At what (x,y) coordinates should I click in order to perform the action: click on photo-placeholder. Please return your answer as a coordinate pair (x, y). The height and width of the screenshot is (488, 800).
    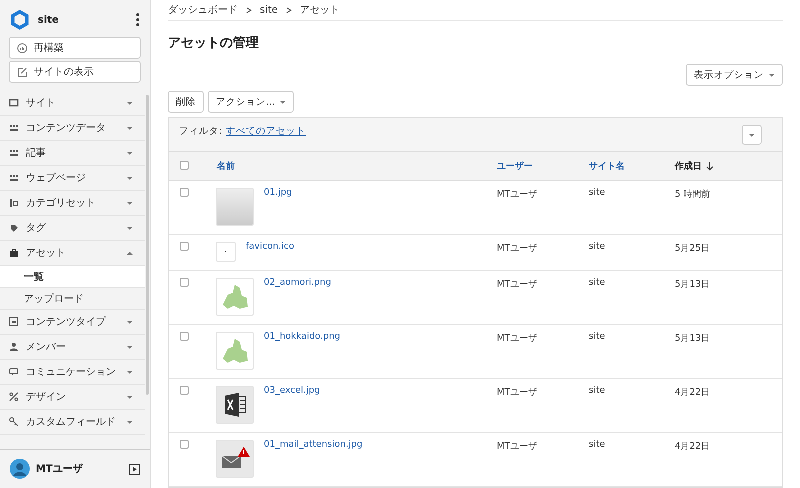
    Looking at the image, I should click on (235, 207).